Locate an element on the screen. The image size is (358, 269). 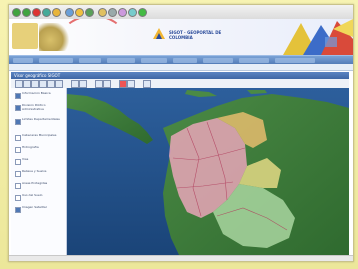
viewer-panel-header: Visor geográfico SIGOT is located at coordinates (180, 75).